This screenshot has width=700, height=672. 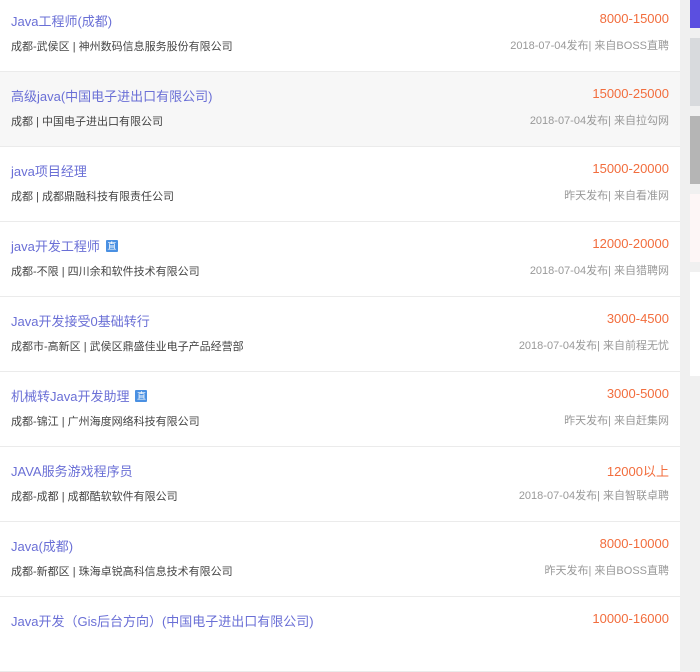 I want to click on job-title-link: 机械转Java开发助理直, so click(x=79, y=395).